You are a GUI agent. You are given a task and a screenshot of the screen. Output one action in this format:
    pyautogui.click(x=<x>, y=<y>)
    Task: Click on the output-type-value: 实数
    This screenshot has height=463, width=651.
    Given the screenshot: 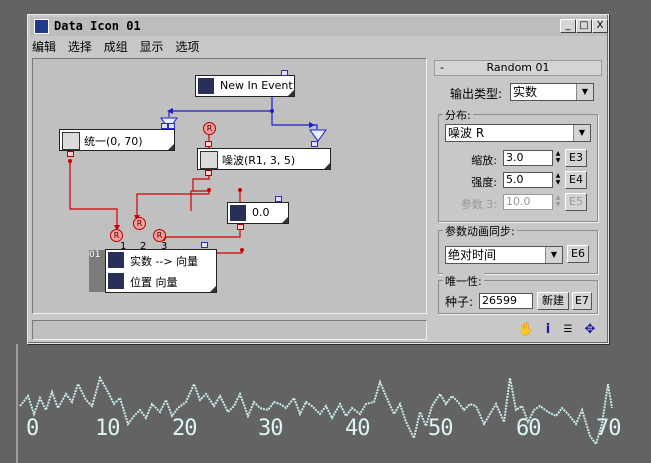 What is the action you would take?
    pyautogui.click(x=525, y=92)
    